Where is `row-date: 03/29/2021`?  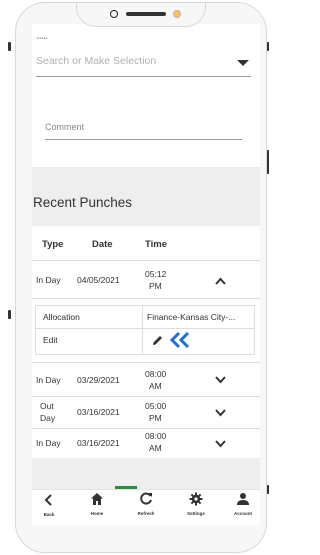
row-date: 03/29/2021 is located at coordinates (98, 380).